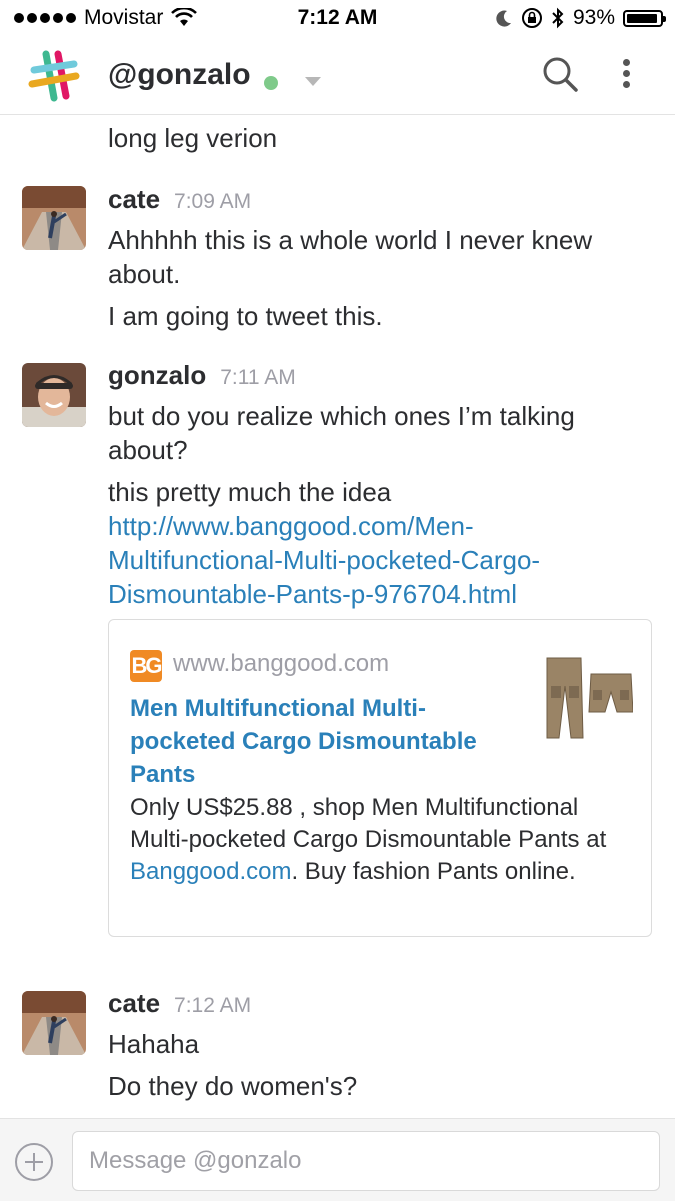 The image size is (675, 1201). Describe the element at coordinates (157, 375) in the screenshot. I see `sender-name: gonzalo` at that location.